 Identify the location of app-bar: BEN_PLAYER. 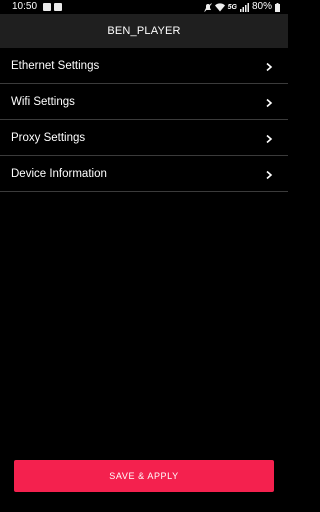
(144, 31).